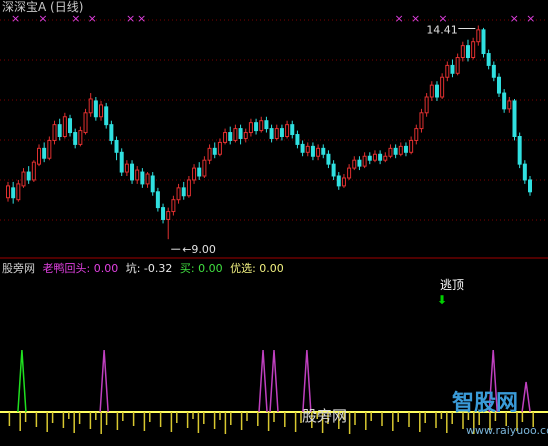  I want to click on indicator-source: 股旁网, so click(18, 268).